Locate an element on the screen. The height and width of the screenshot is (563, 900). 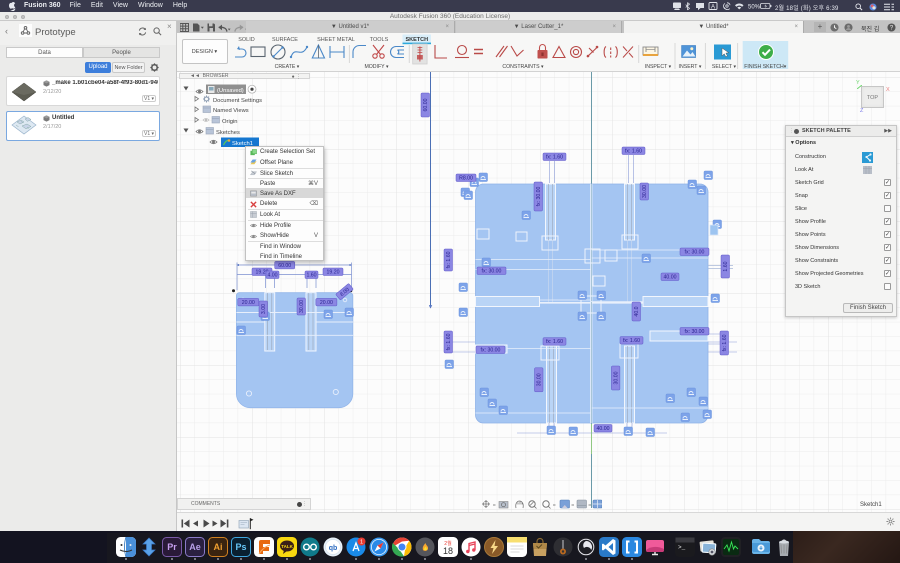
svg-text: SKETCH is located at coordinates (416, 40).